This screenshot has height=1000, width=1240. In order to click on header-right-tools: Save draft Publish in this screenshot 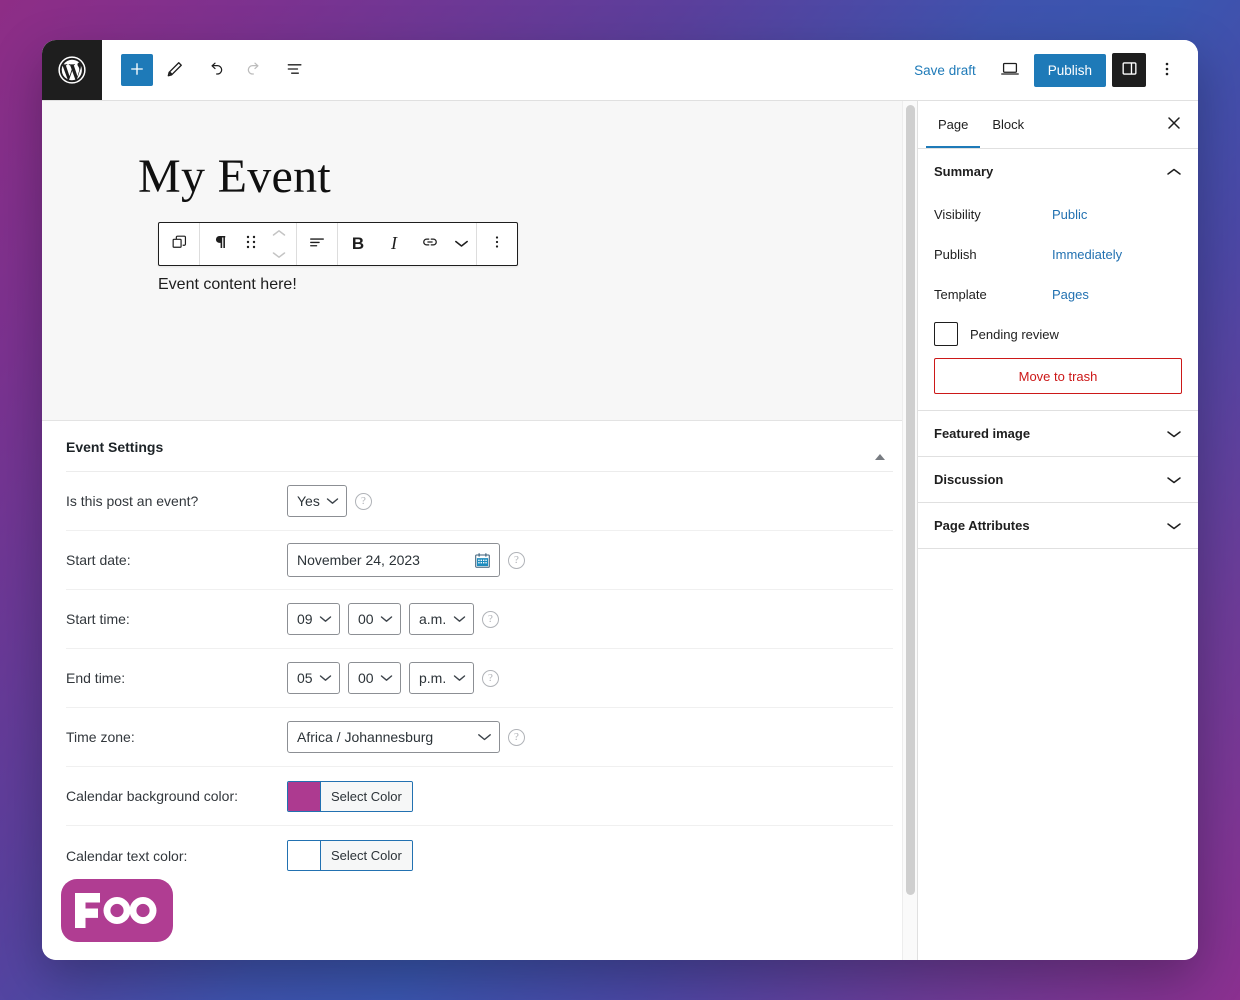, I will do `click(1051, 70)`.